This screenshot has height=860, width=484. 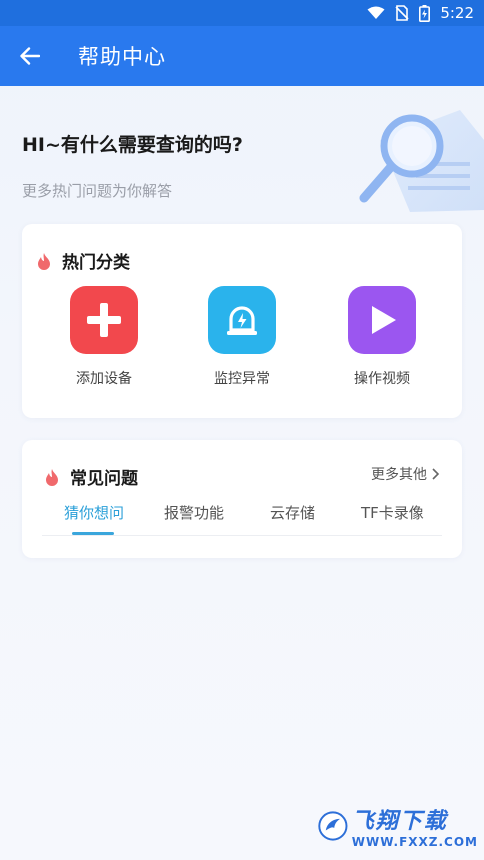 I want to click on status-bar: 5:22, so click(x=242, y=13).